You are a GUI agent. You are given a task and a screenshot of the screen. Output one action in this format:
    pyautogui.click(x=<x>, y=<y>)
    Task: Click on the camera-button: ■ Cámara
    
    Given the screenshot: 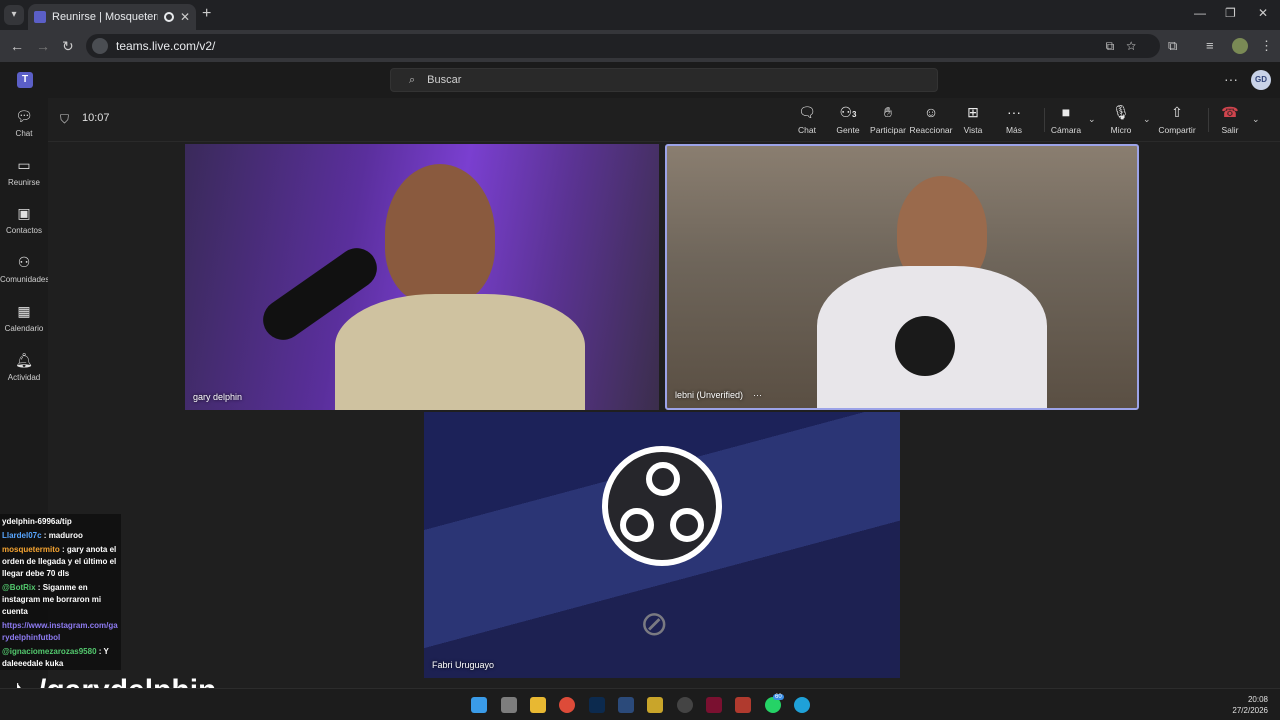 What is the action you would take?
    pyautogui.click(x=1066, y=119)
    